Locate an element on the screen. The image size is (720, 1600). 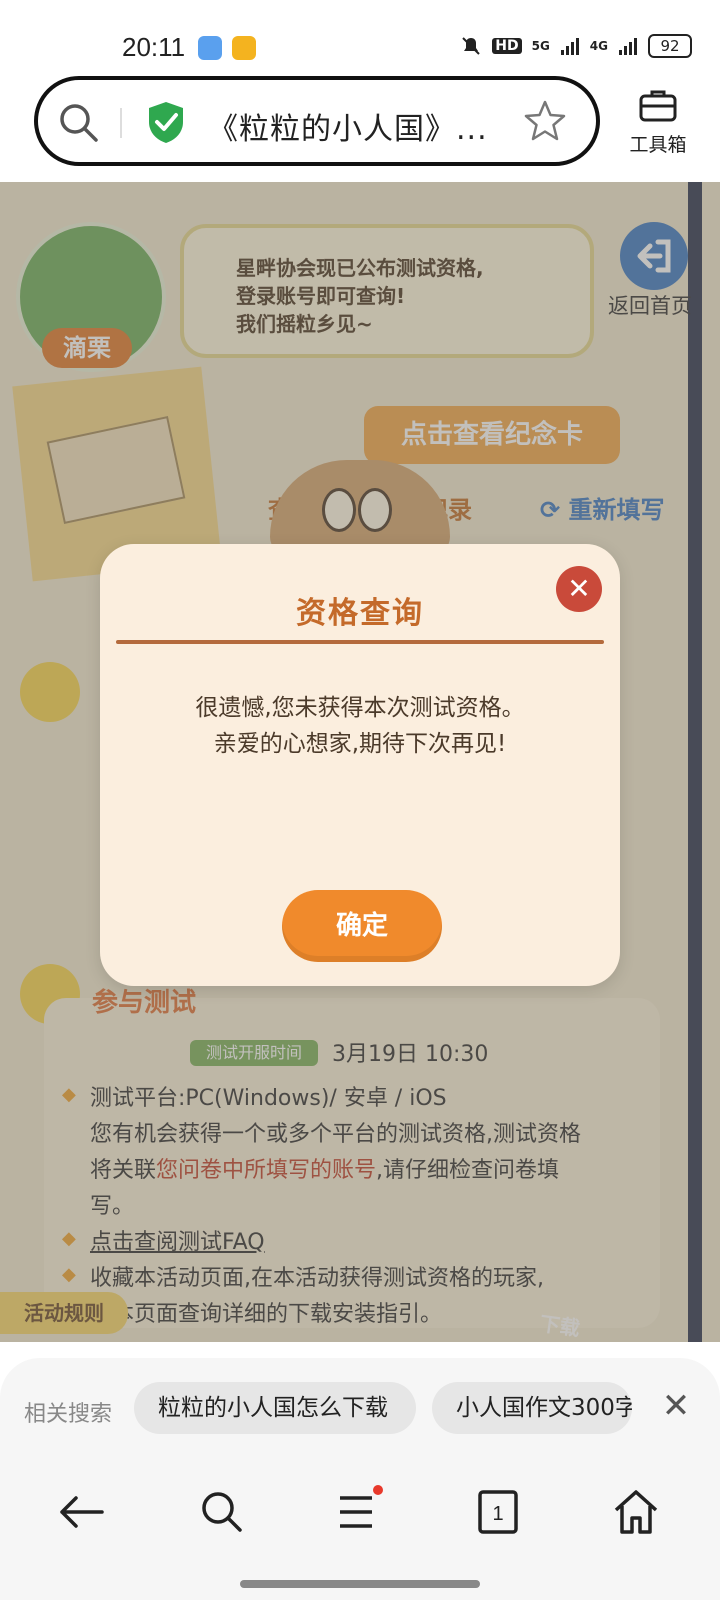
mute-icon is located at coordinates (471, 46).